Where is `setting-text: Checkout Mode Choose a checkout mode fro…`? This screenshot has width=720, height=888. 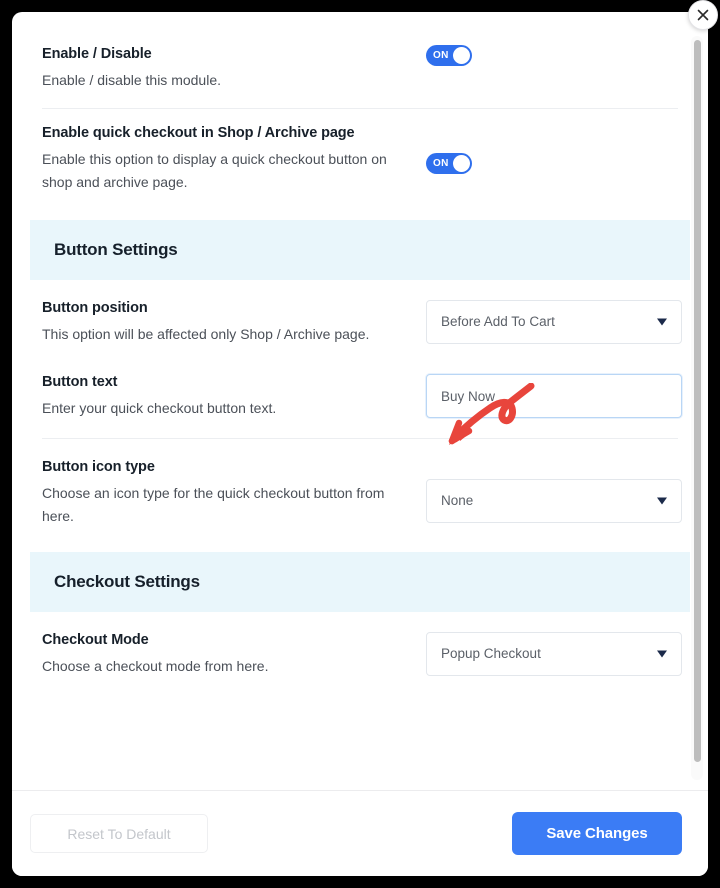
setting-text: Checkout Mode Choose a checkout mode fro… is located at coordinates (234, 654).